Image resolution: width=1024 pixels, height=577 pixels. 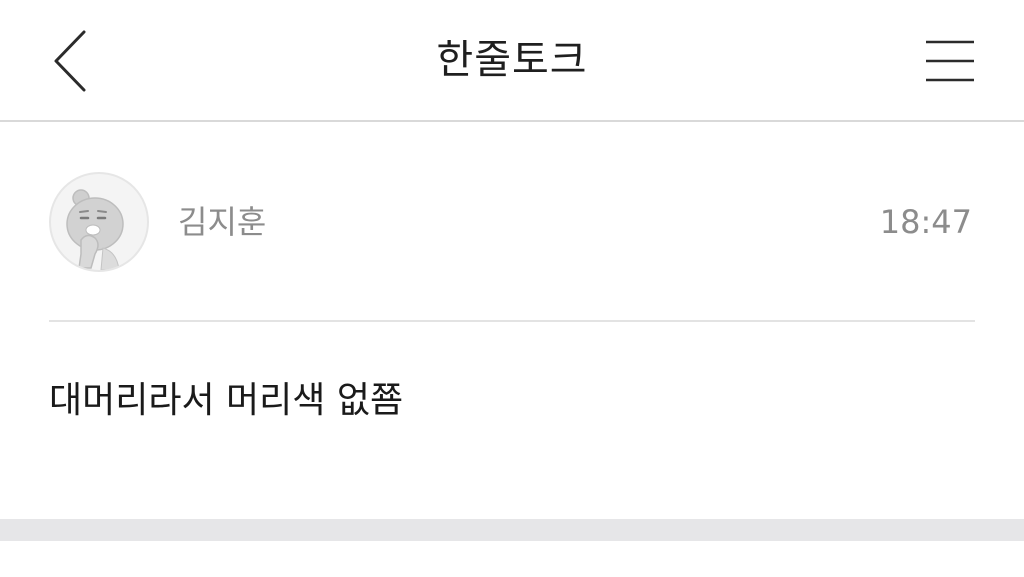 I want to click on avatar, so click(x=99, y=222).